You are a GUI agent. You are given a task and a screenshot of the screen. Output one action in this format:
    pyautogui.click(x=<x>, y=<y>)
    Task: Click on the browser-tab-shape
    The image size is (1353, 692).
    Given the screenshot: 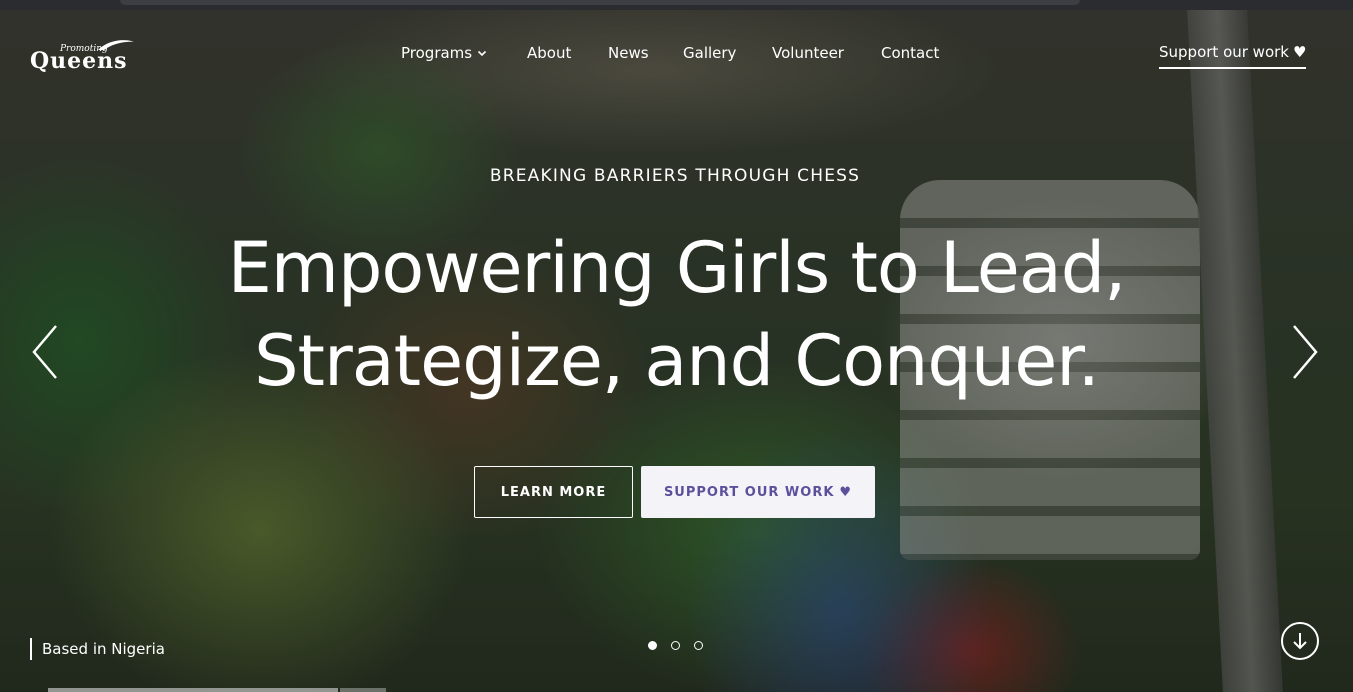 What is the action you would take?
    pyautogui.click(x=600, y=2)
    